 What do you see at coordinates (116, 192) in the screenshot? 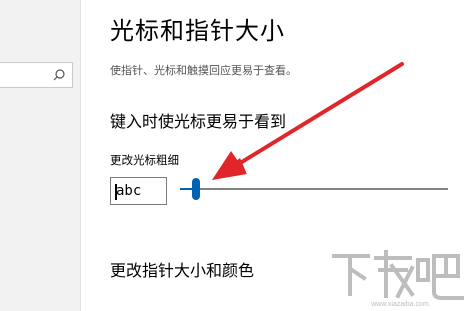
I see `text-caret` at bounding box center [116, 192].